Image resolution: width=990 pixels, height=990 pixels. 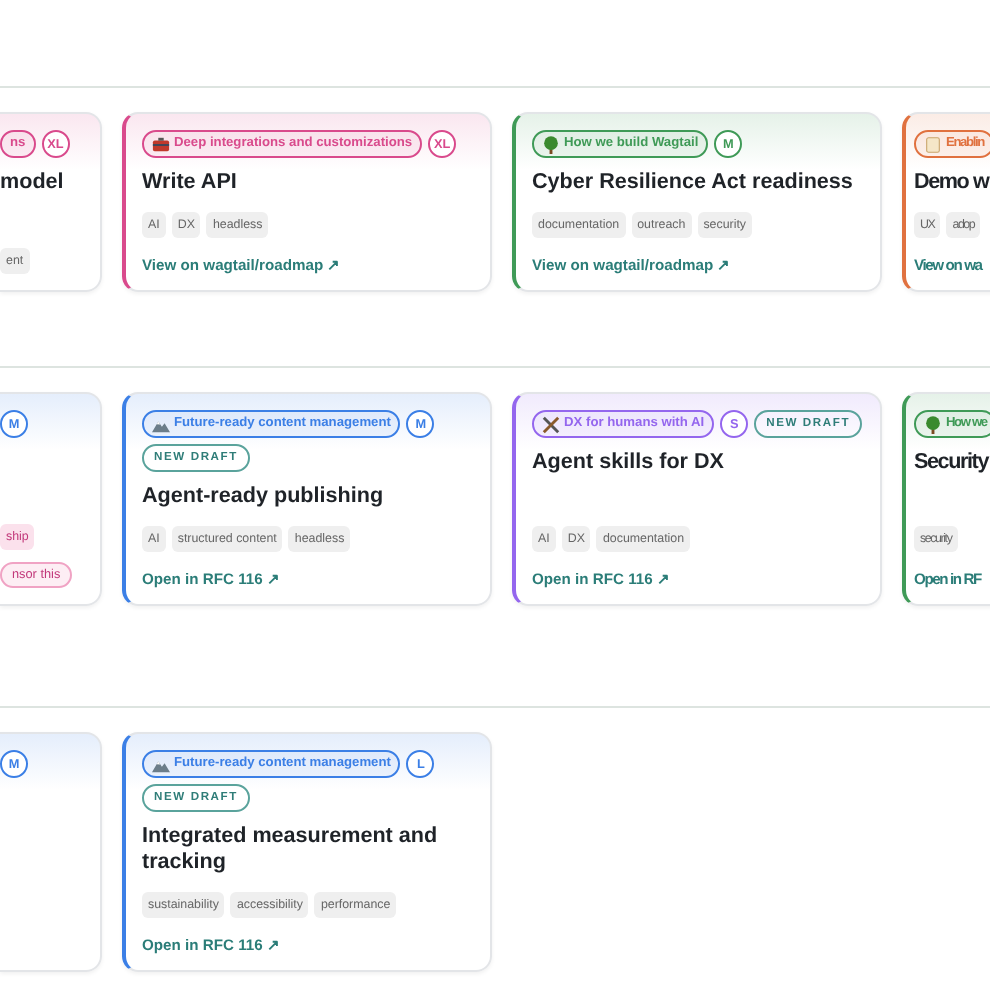 I want to click on toolbox-icon, so click(x=161, y=144).